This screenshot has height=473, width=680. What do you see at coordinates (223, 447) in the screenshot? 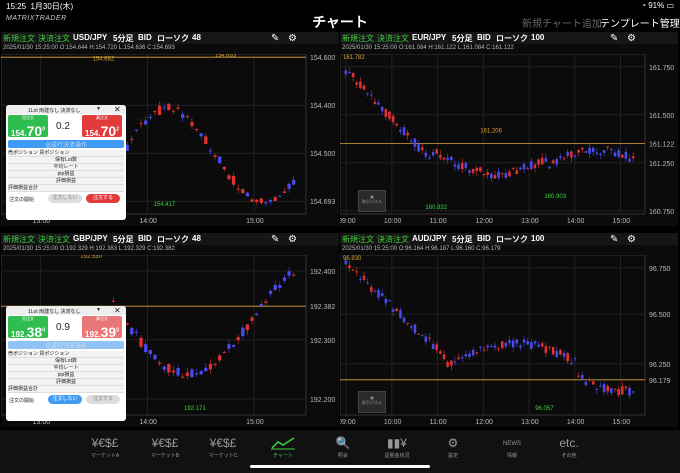
I see `nav-market-c: ¥€$£ マーケットC` at bounding box center [223, 447].